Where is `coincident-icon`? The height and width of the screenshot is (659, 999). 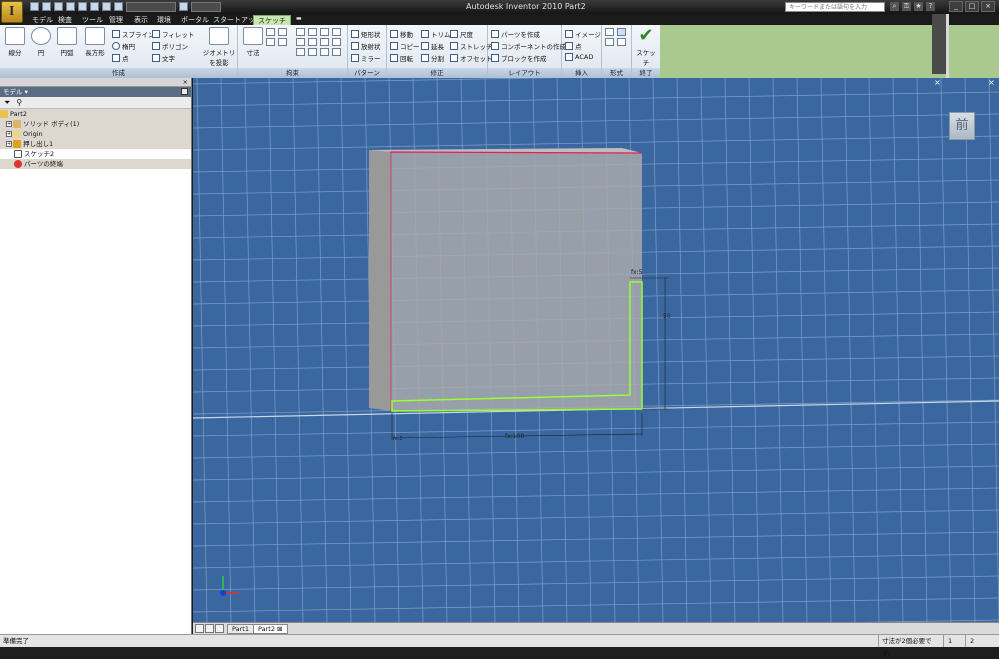 coincident-icon is located at coordinates (336, 52).